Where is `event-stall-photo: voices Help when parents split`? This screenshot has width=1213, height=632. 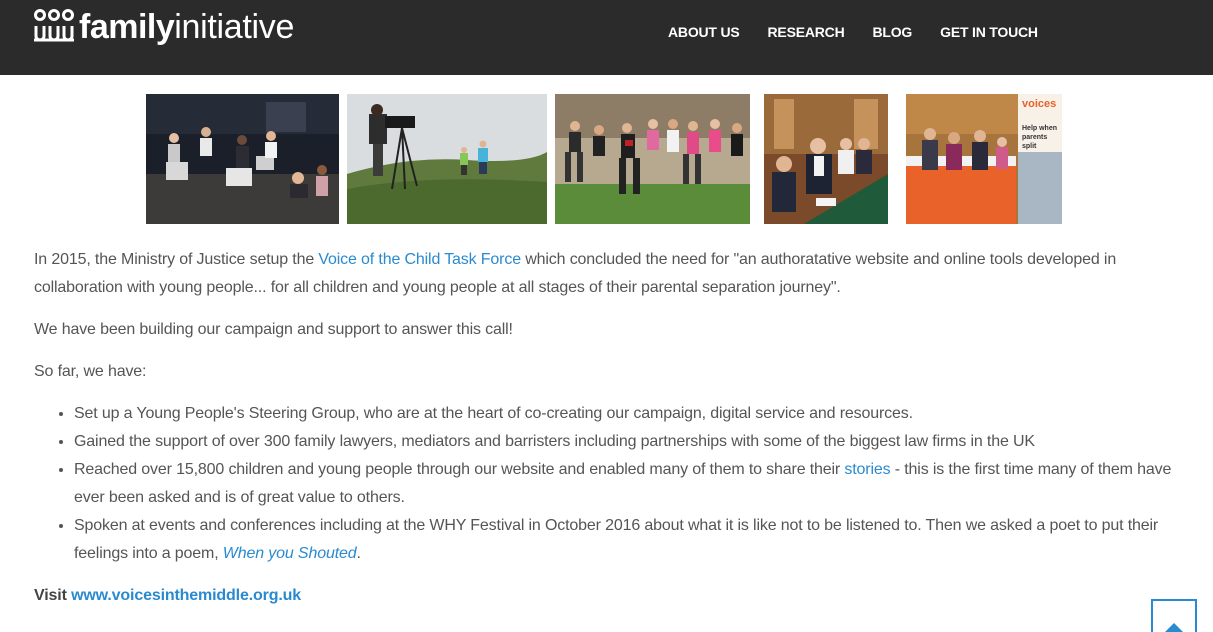 event-stall-photo: voices Help when parents split is located at coordinates (984, 159).